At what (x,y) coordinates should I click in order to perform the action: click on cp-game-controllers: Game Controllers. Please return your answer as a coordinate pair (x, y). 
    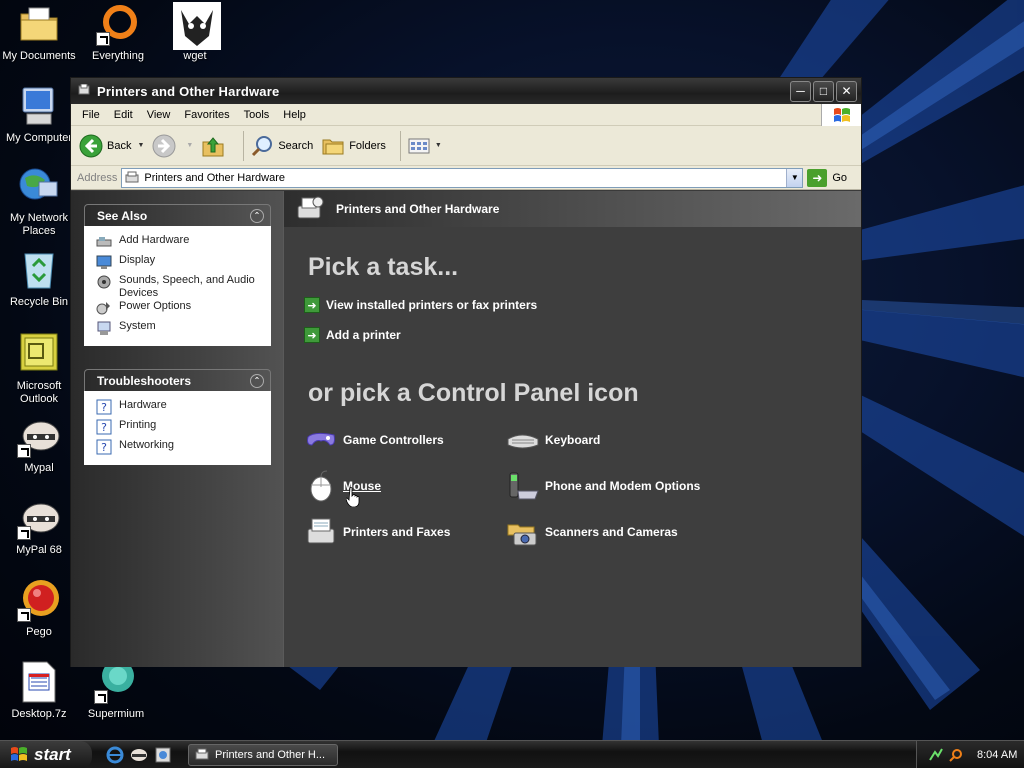
    Looking at the image, I should click on (374, 440).